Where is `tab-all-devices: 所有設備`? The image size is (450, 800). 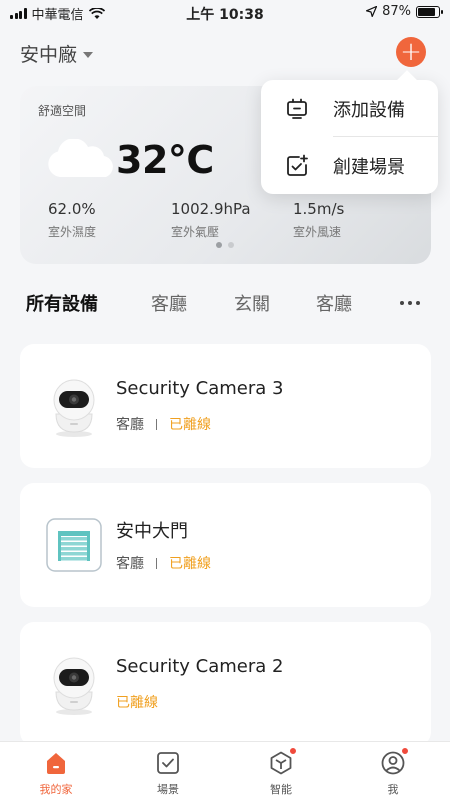
tab-all-devices: 所有設備 is located at coordinates (62, 303).